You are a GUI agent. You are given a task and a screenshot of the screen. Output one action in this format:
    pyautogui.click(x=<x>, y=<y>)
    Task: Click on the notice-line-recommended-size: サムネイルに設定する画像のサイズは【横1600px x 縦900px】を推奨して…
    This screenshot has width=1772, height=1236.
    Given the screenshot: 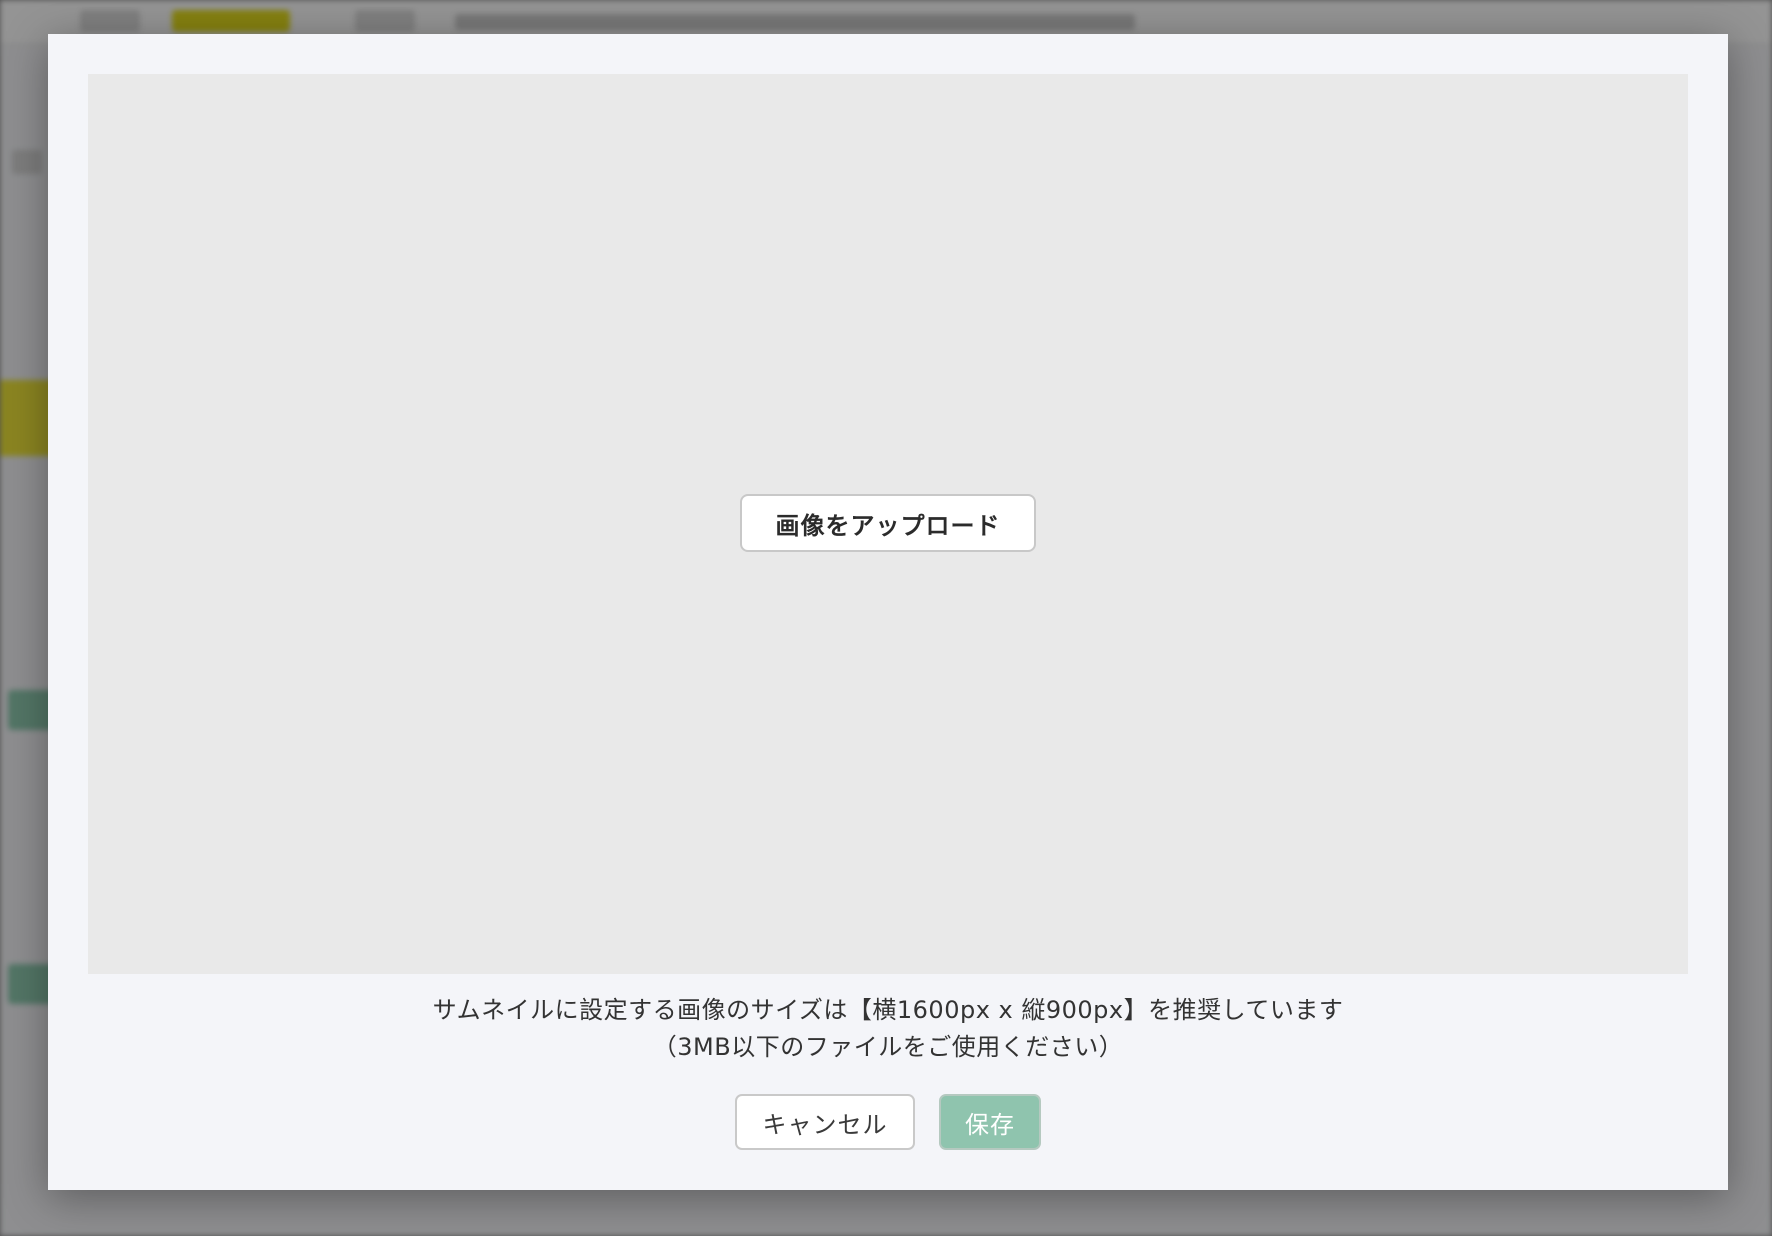 What is the action you would take?
    pyautogui.click(x=888, y=1010)
    